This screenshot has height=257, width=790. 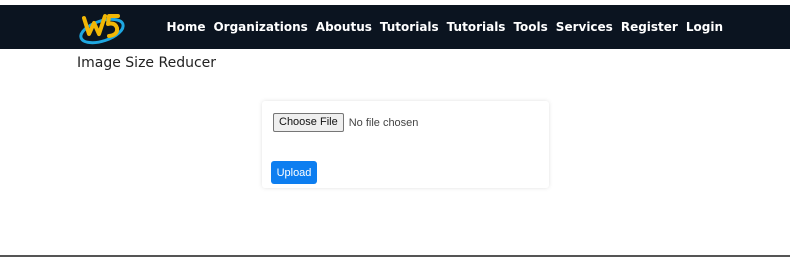 I want to click on nav-services-link: Services, so click(x=584, y=27).